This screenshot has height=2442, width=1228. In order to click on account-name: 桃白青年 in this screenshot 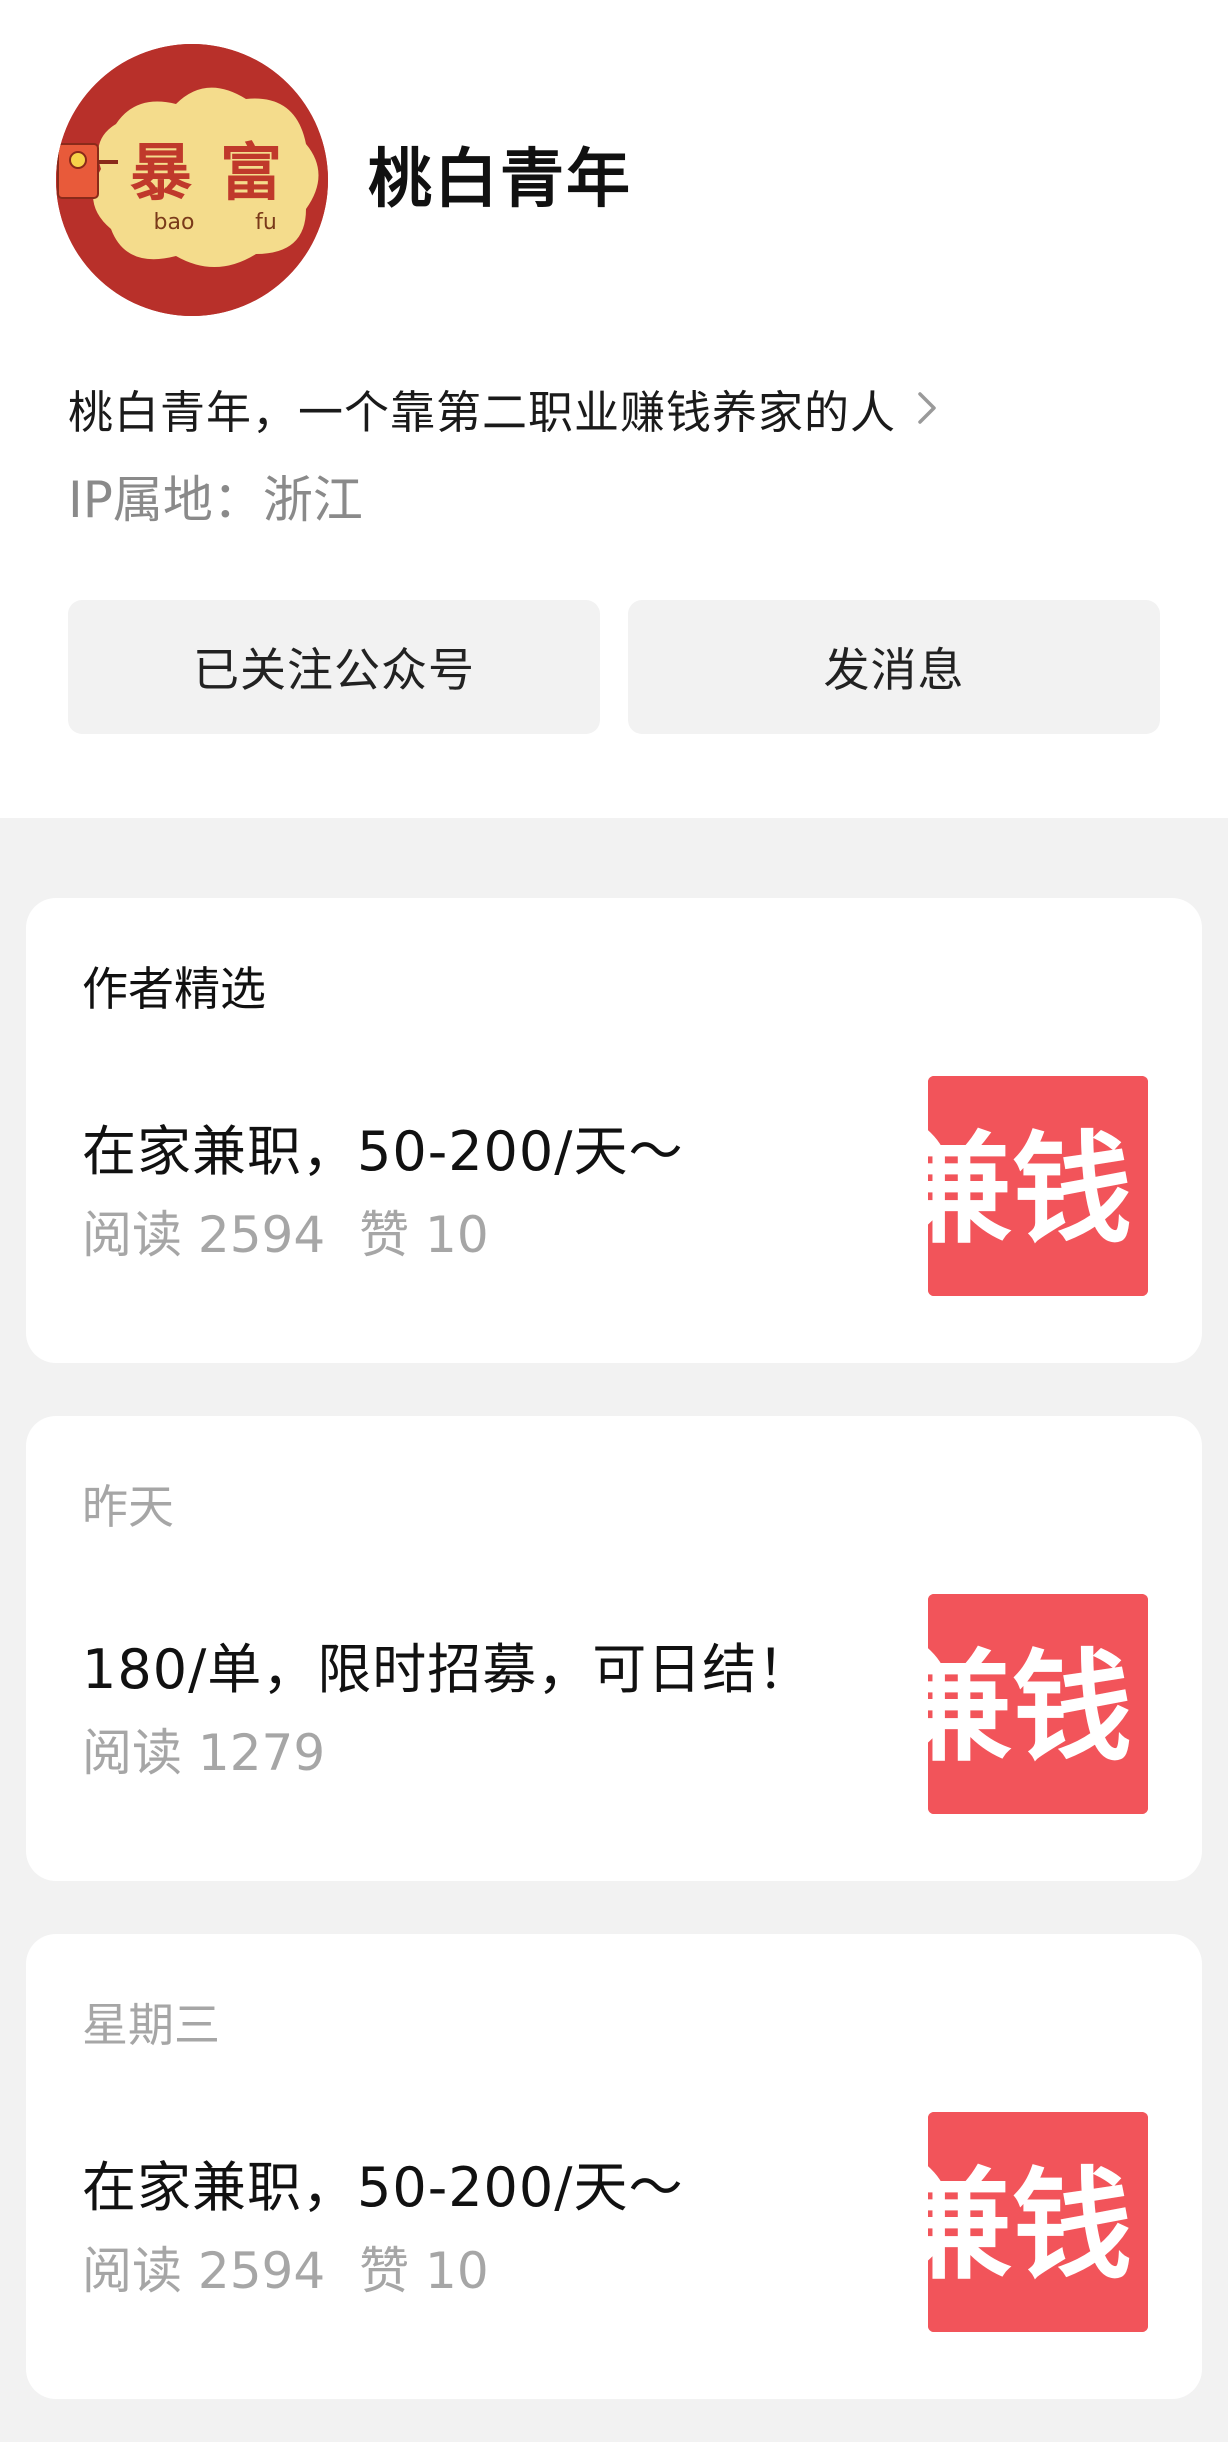, I will do `click(500, 180)`.